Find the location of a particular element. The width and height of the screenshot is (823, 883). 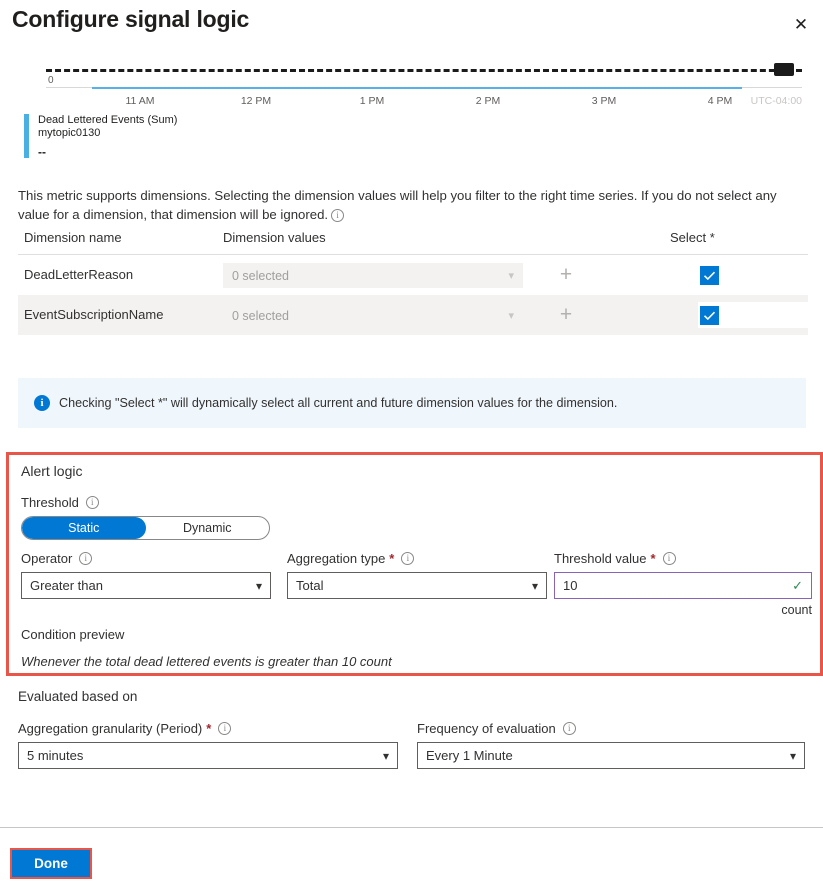

threshold-type-static-option: Static is located at coordinates (84, 528).